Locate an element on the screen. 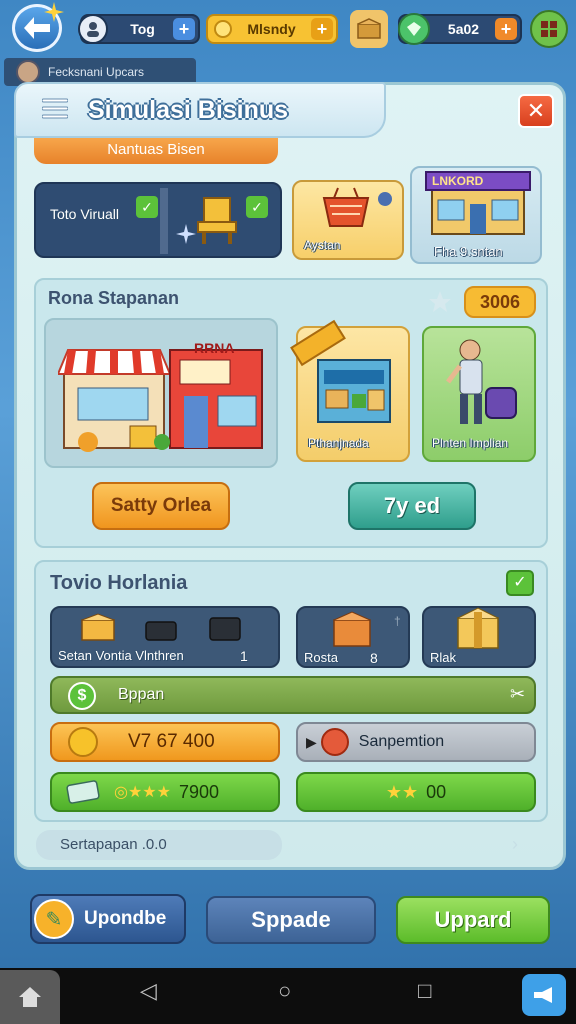 The image size is (576, 1024). confirm-label: 7y ed is located at coordinates (412, 505).